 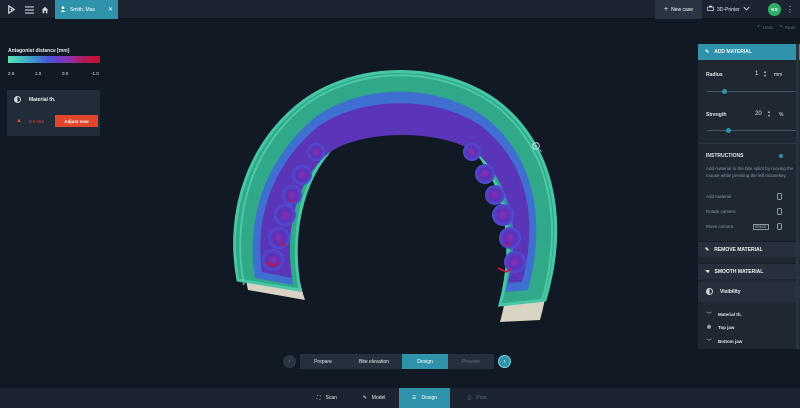 I want to click on tab-model: ✎ Model, so click(x=374, y=398).